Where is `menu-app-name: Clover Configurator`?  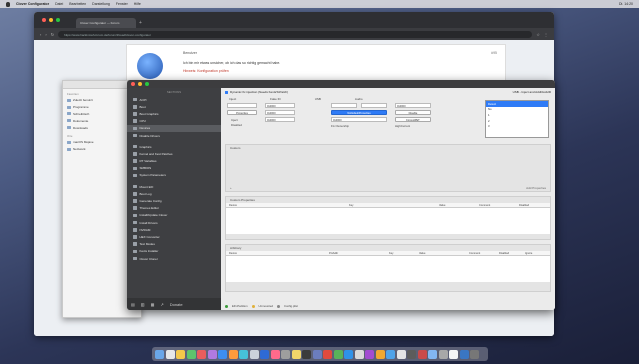 menu-app-name: Clover Configurator is located at coordinates (32, 4).